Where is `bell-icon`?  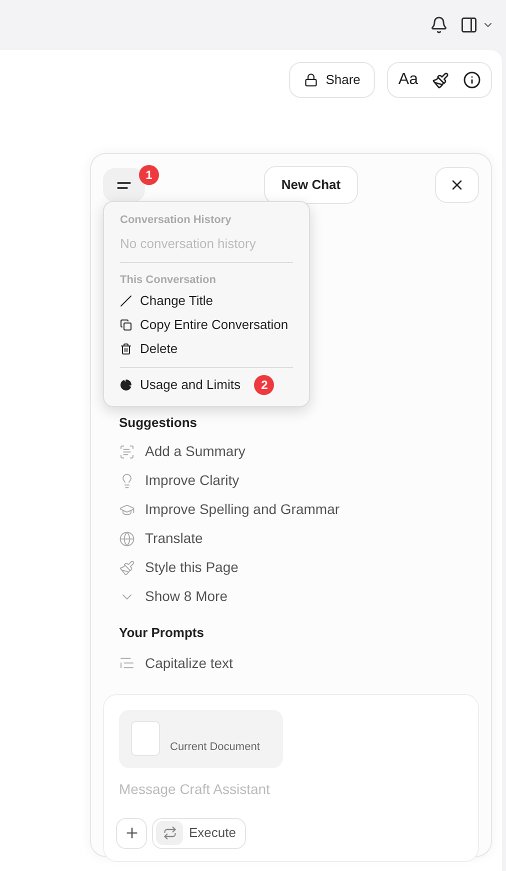
bell-icon is located at coordinates (439, 25).